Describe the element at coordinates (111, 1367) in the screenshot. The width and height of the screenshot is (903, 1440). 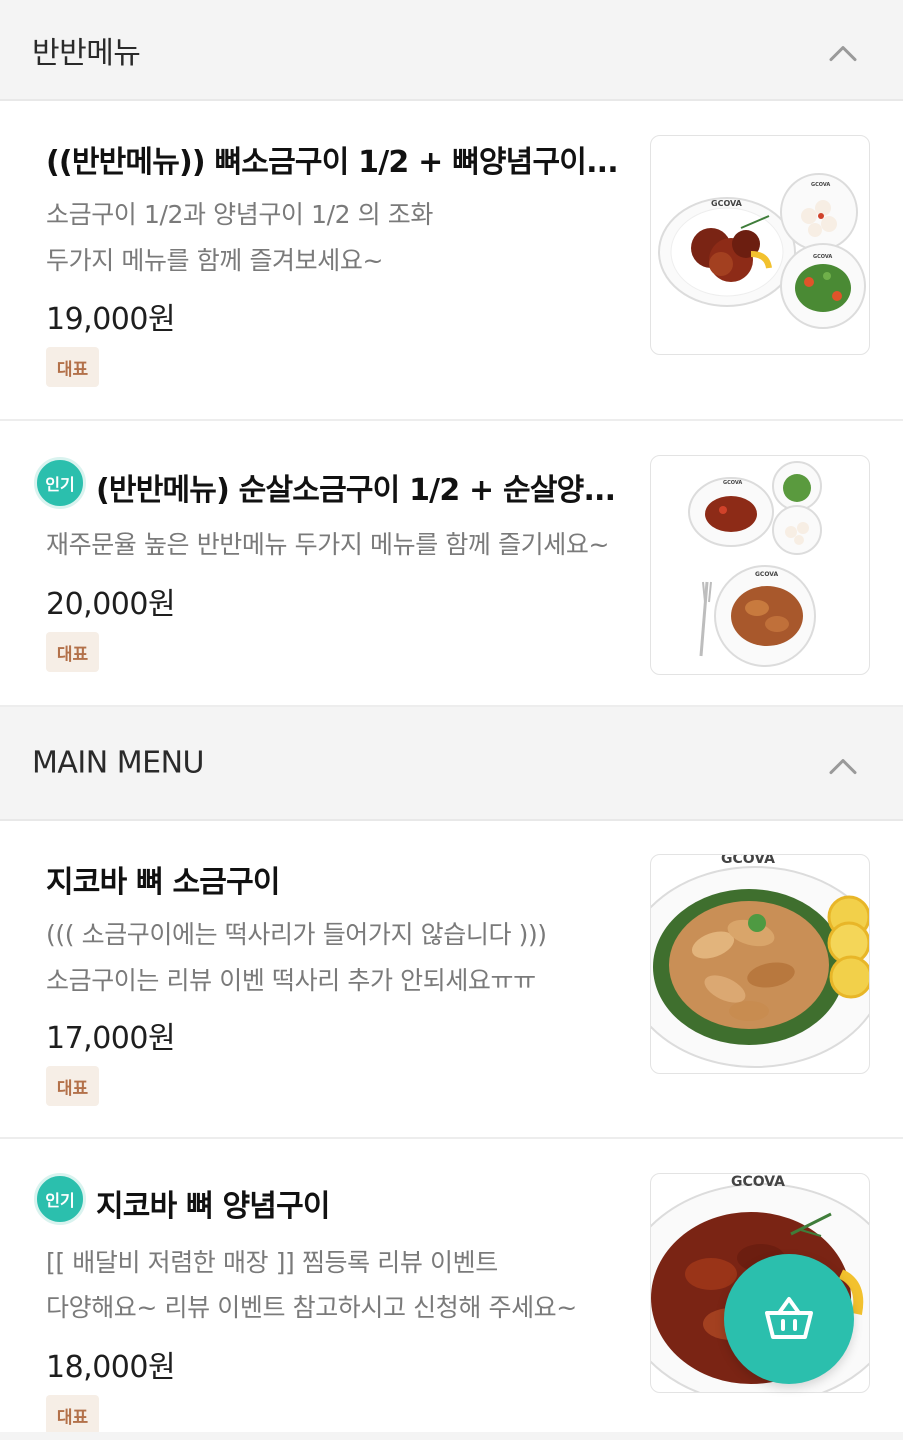
I see `menu-item-price: 18,000원` at that location.